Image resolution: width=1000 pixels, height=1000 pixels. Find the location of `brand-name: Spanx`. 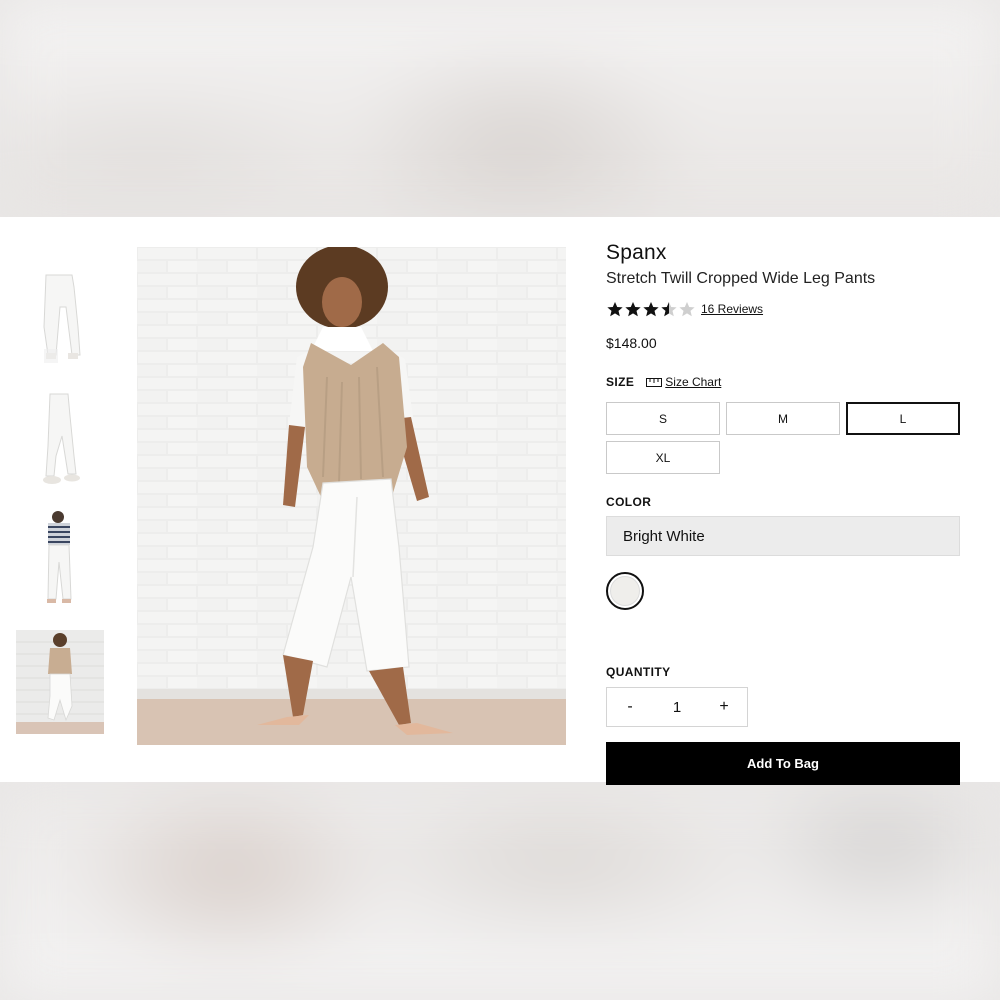

brand-name: Spanx is located at coordinates (636, 252).